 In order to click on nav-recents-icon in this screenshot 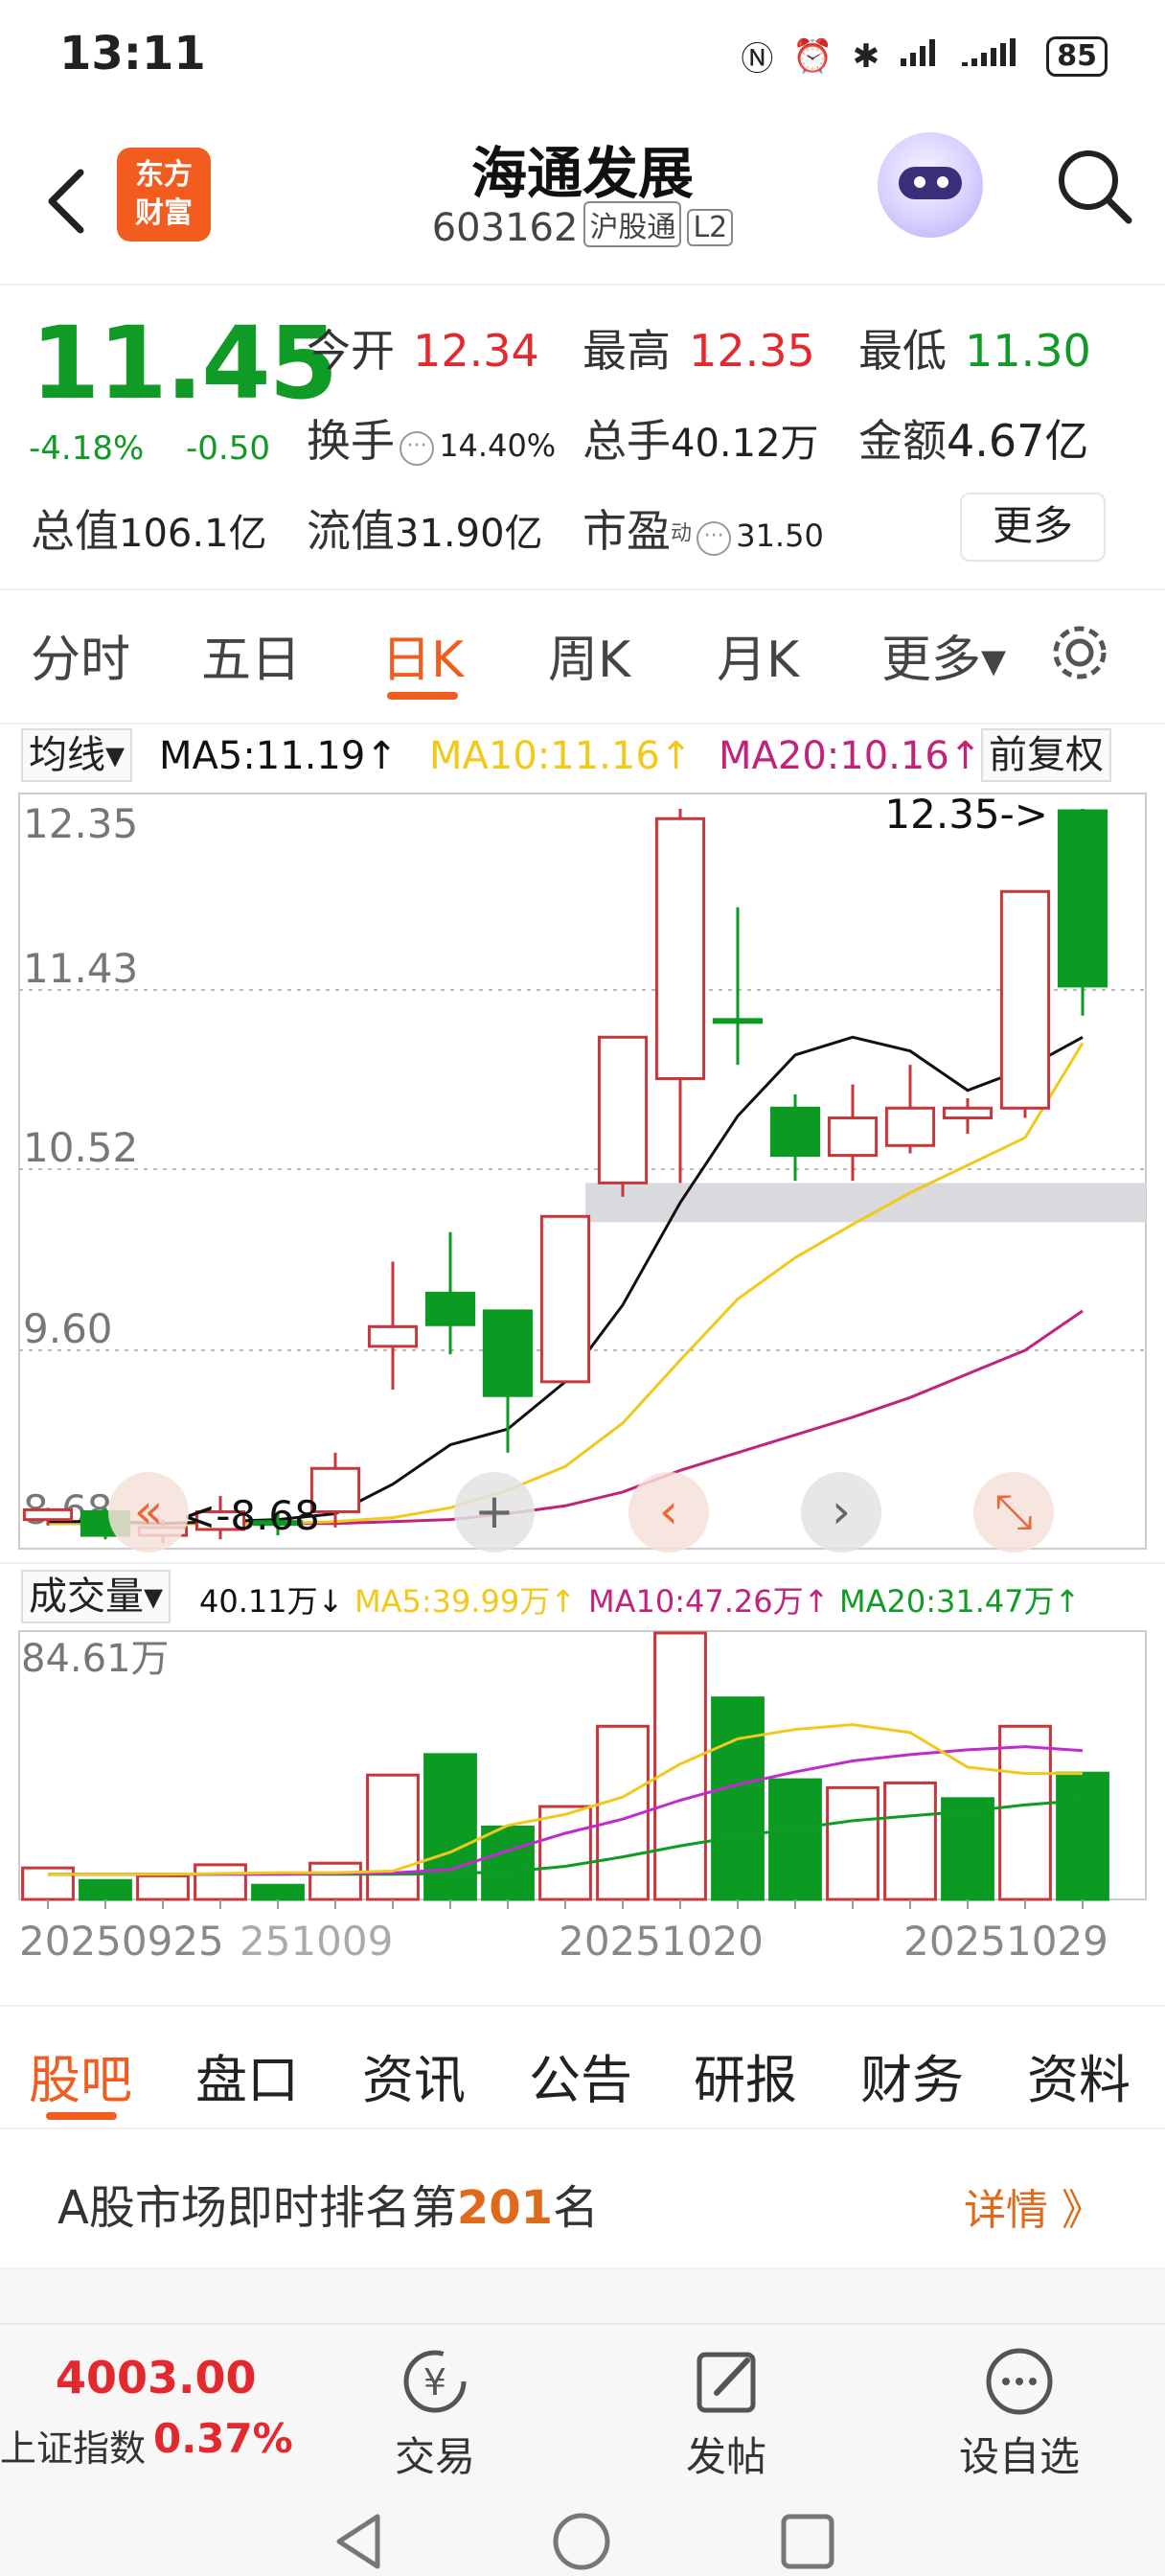, I will do `click(807, 2540)`.